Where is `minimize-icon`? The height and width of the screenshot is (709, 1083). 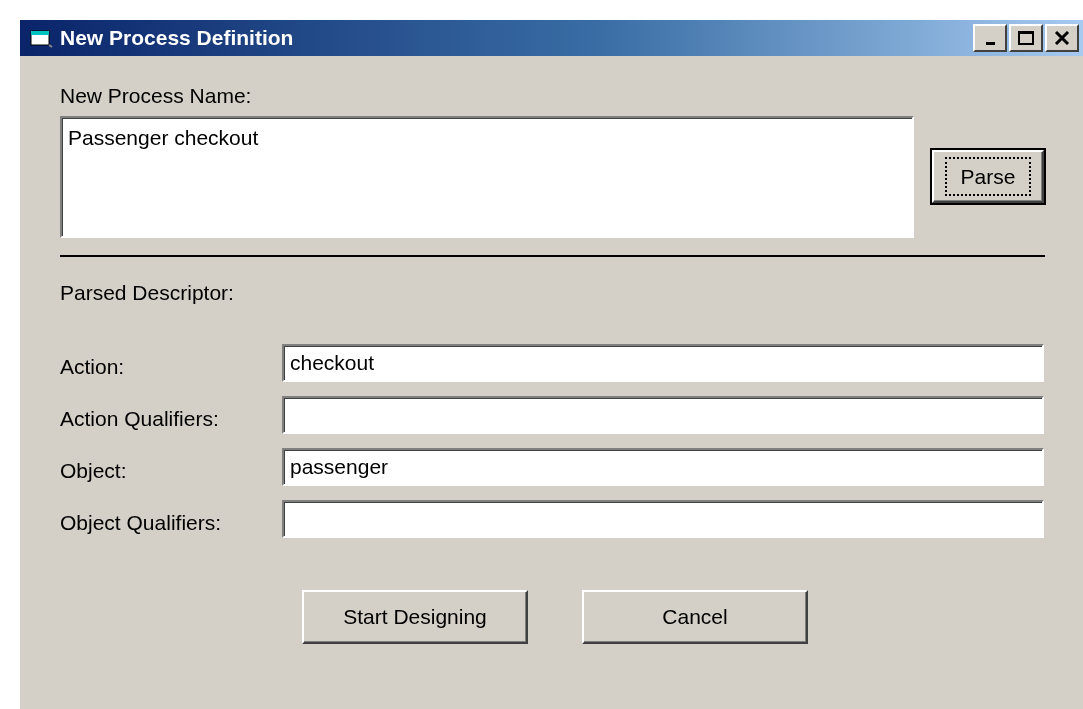 minimize-icon is located at coordinates (990, 43).